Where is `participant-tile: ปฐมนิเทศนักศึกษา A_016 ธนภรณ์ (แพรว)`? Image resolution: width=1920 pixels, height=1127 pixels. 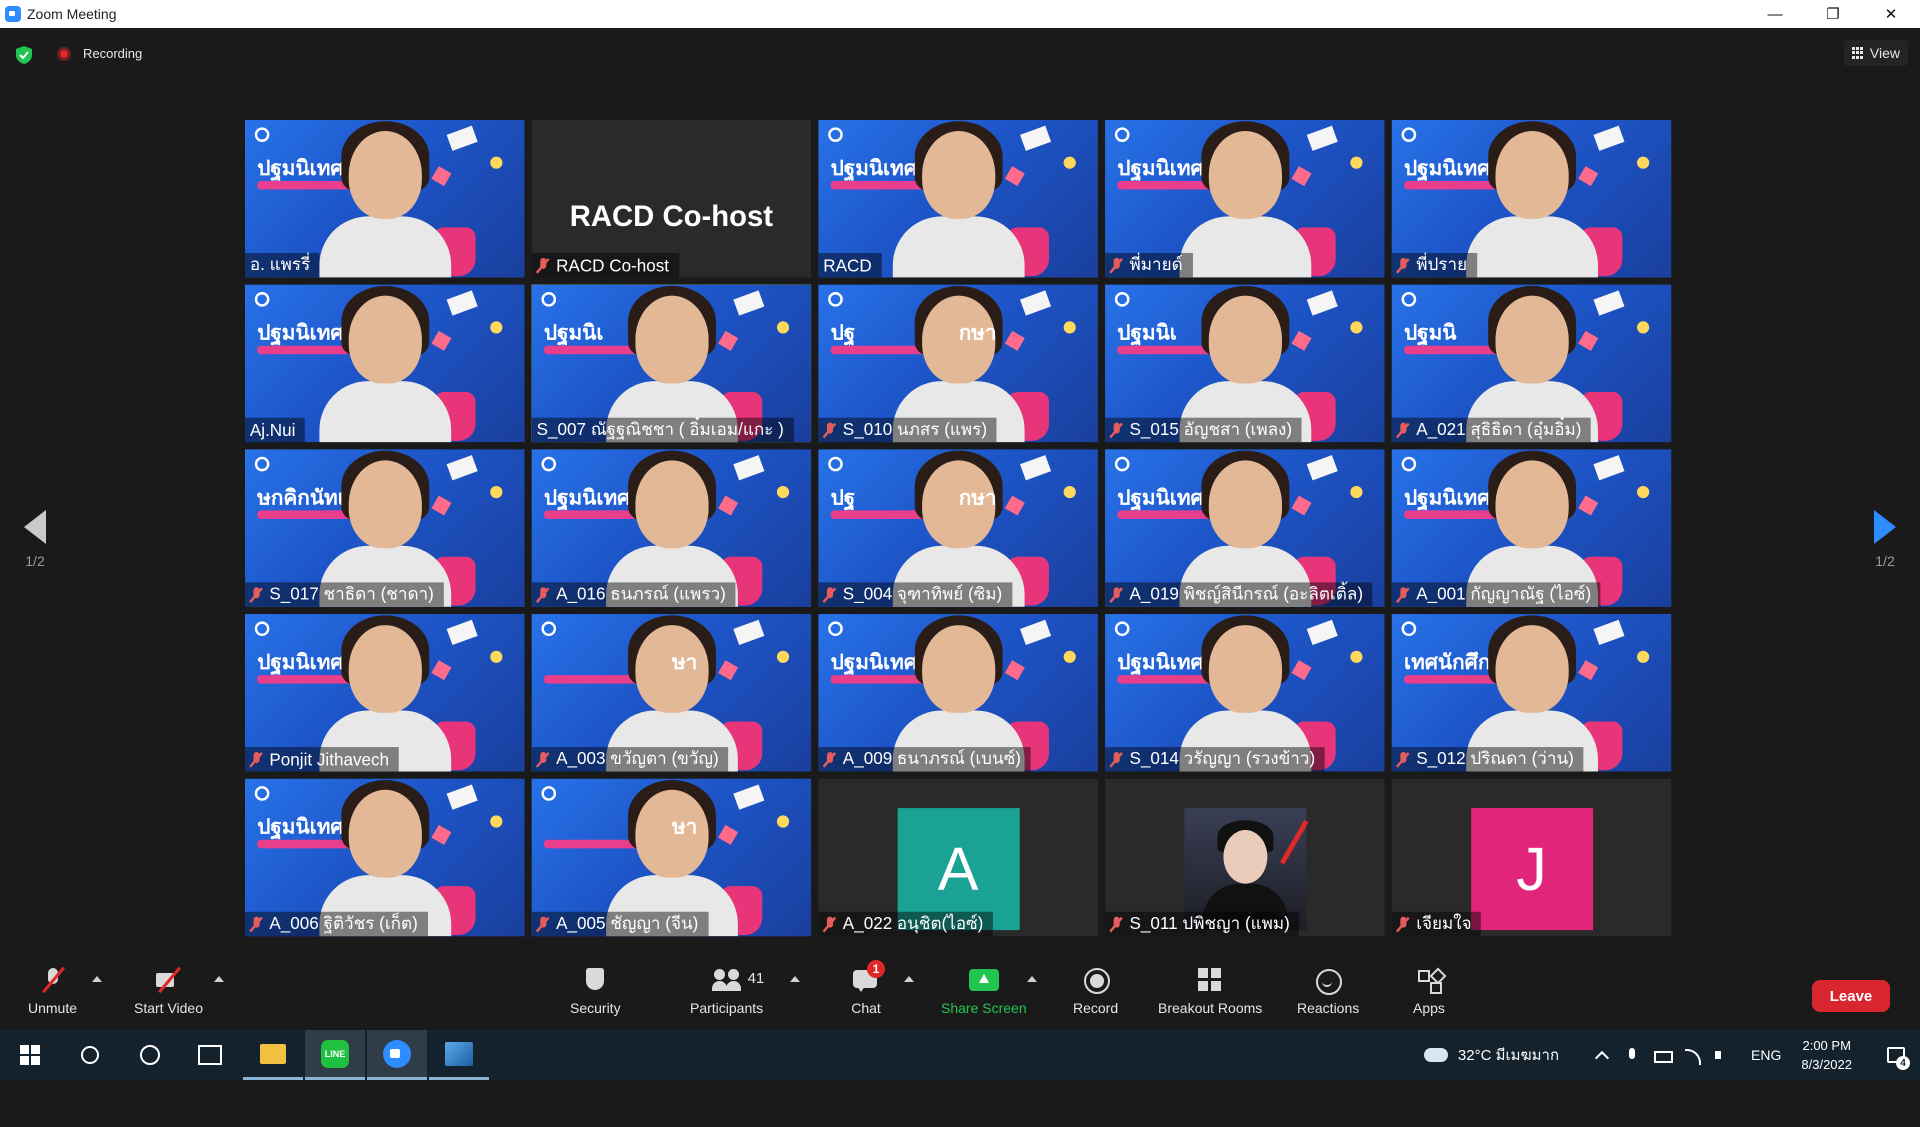
participant-tile: ปฐมนิเทศนักศึกษา A_016 ธนภรณ์ (แพรว) is located at coordinates (671, 528).